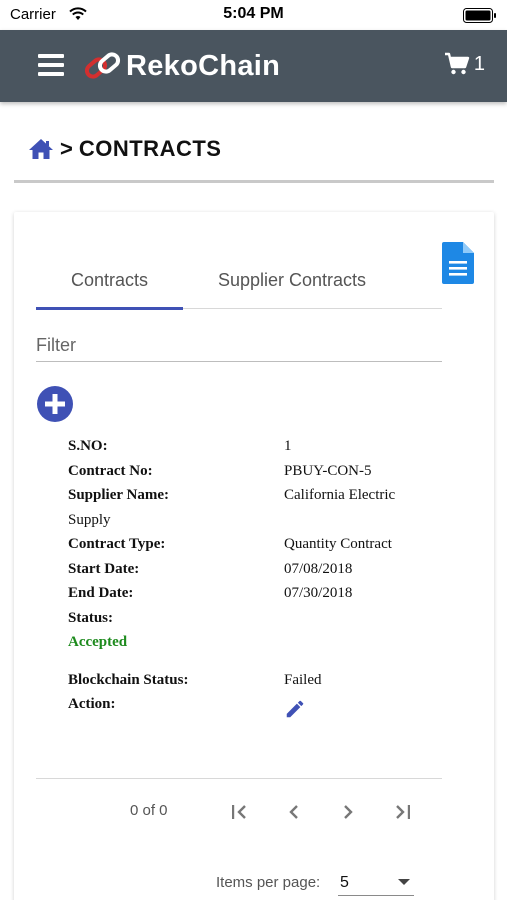  Describe the element at coordinates (402, 812) in the screenshot. I see `last-page-icon` at that location.